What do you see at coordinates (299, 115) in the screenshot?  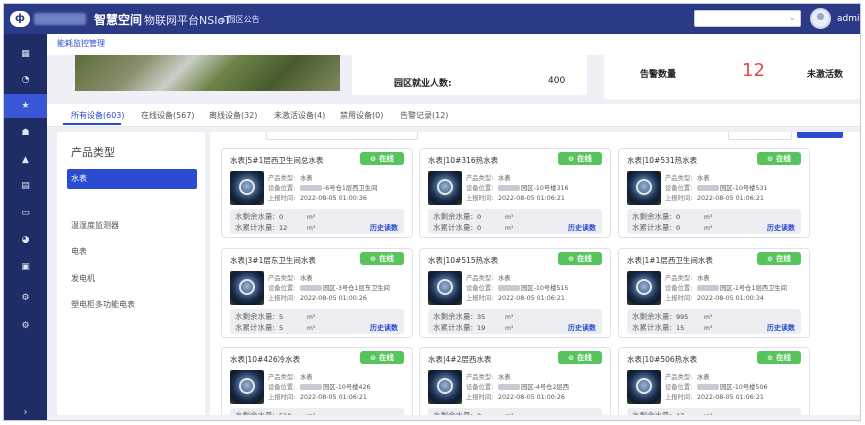 I see `tab-inactive-devices: 未激活设备(4)` at bounding box center [299, 115].